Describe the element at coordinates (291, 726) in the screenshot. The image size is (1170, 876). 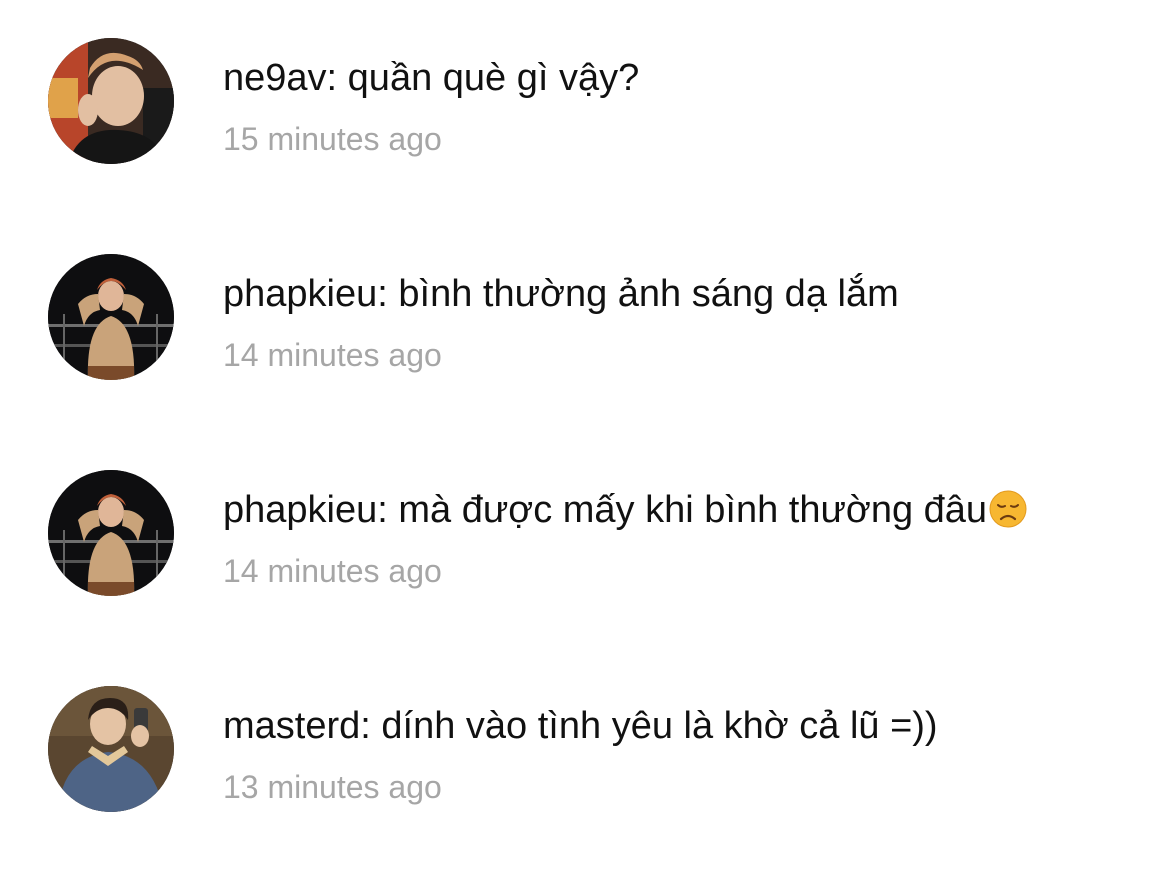
I see `comment-username: masterd` at that location.